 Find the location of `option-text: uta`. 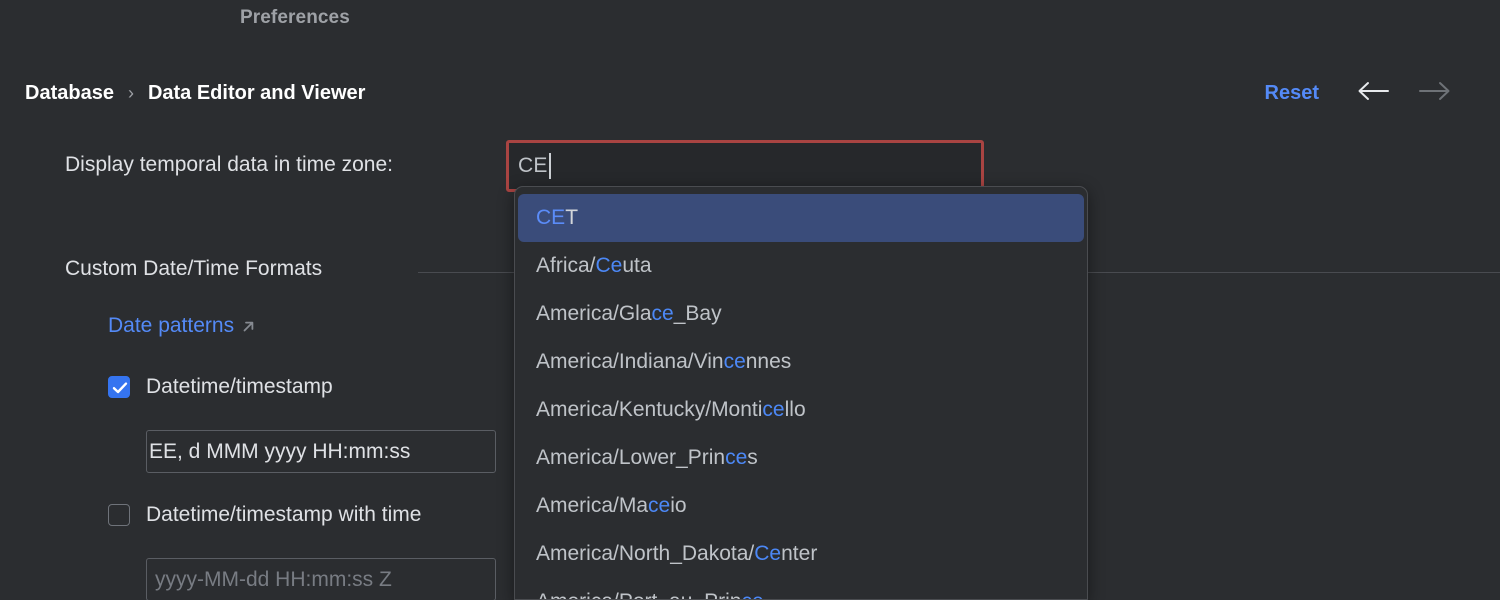

option-text: uta is located at coordinates (637, 265).